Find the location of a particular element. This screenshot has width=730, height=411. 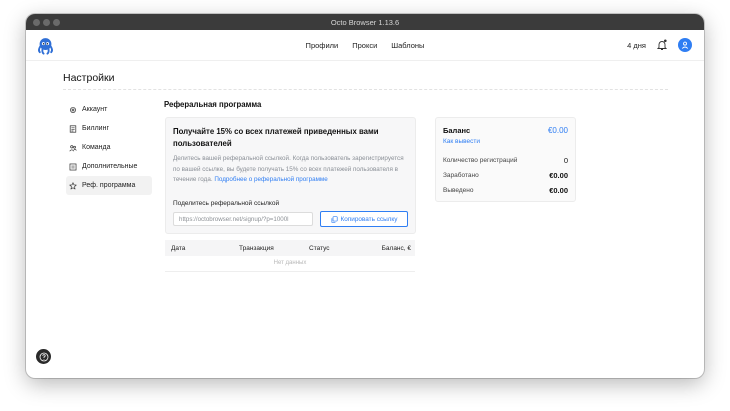

sidebar-item-referral: Реф. программа is located at coordinates (109, 185).